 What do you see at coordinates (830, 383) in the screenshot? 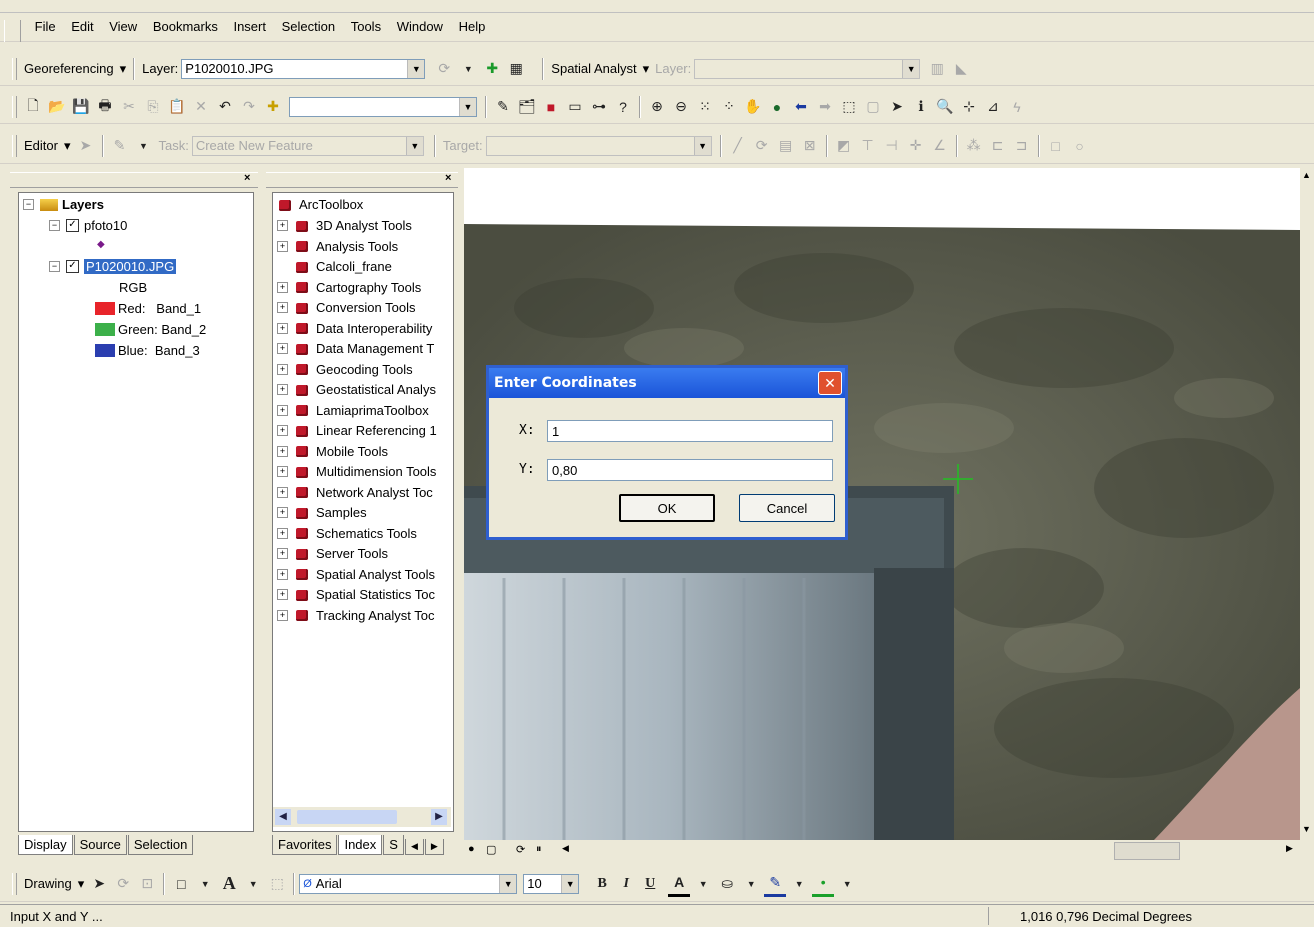
I see `close-icon: ✕` at bounding box center [830, 383].